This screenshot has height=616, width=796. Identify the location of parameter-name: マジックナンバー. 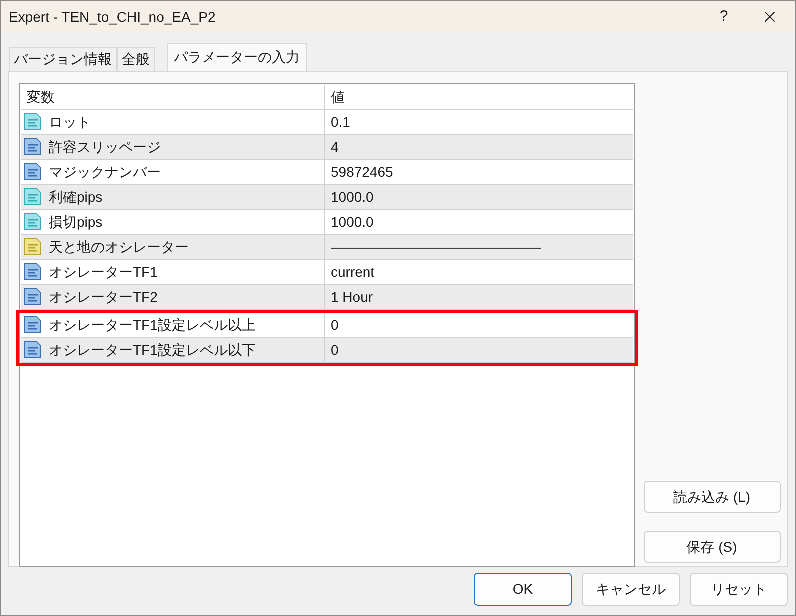
(105, 172).